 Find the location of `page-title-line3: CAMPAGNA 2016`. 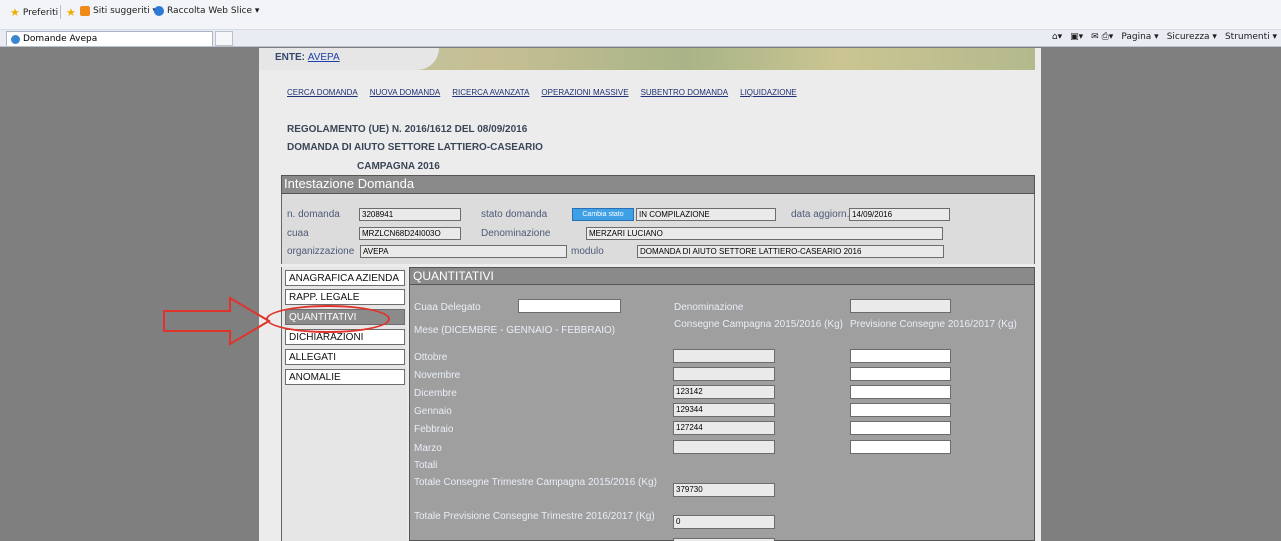

page-title-line3: CAMPAGNA 2016 is located at coordinates (398, 166).